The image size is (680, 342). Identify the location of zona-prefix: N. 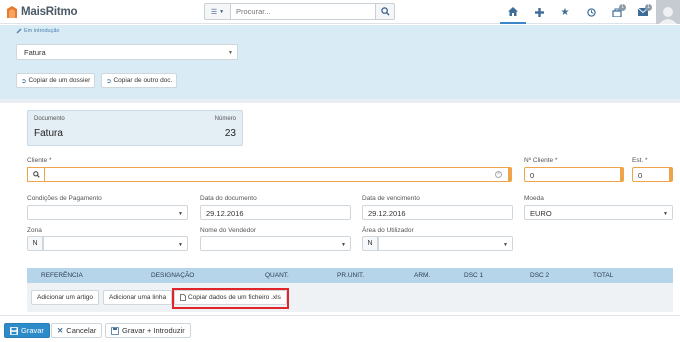
(35, 243).